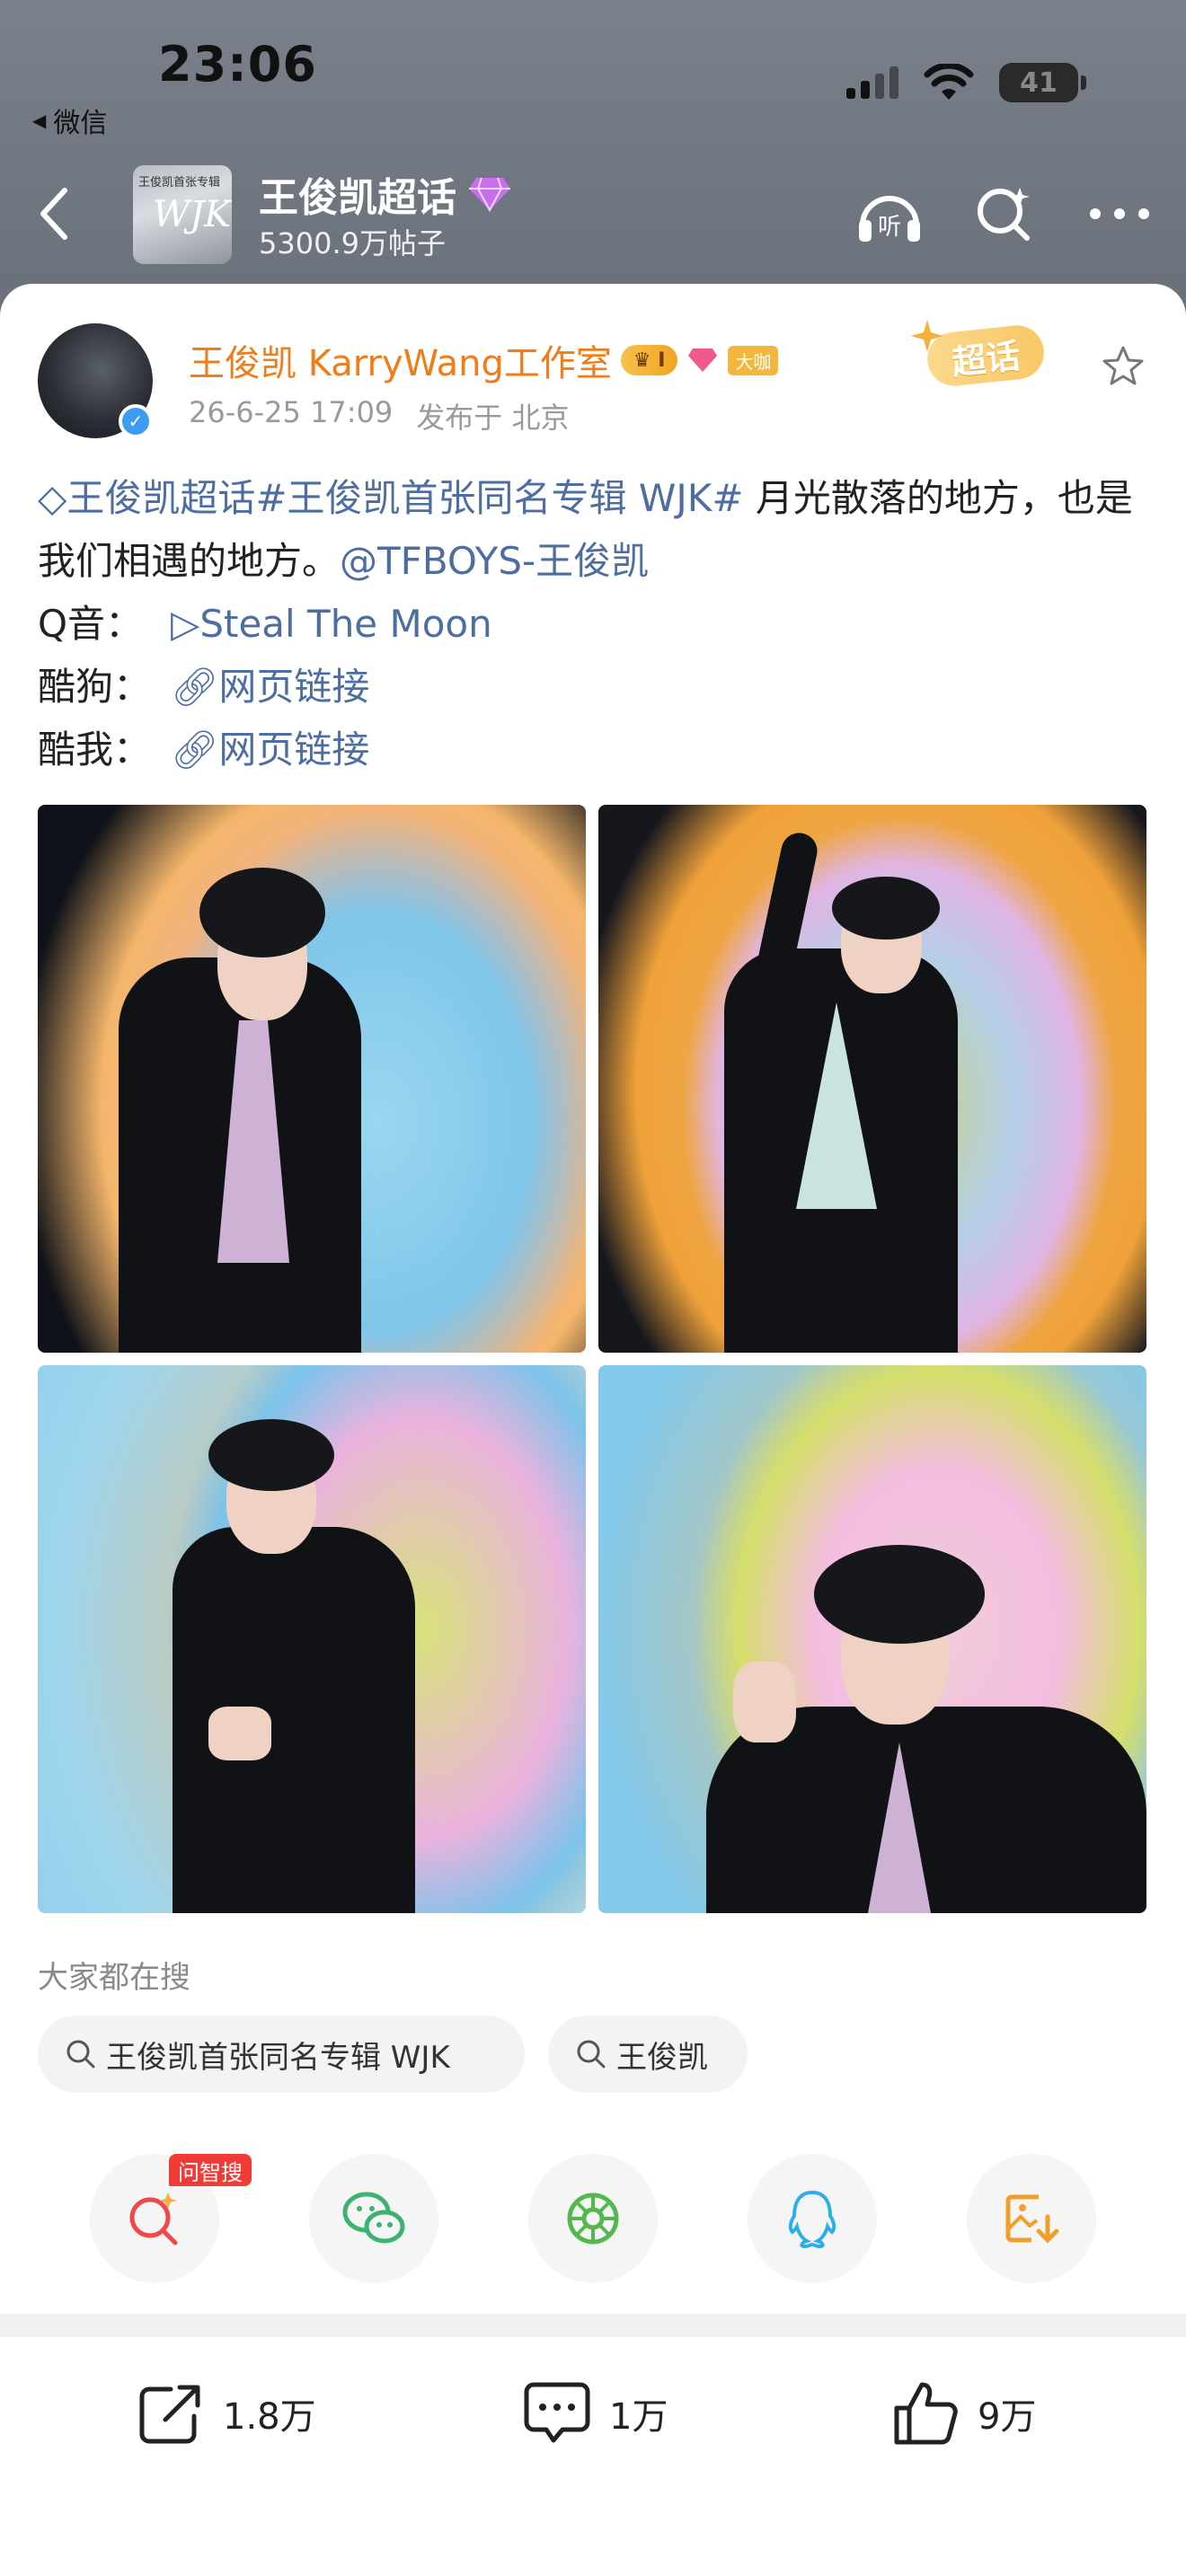 The width and height of the screenshot is (1186, 2576). I want to click on pink-diamond-icon, so click(702, 360).